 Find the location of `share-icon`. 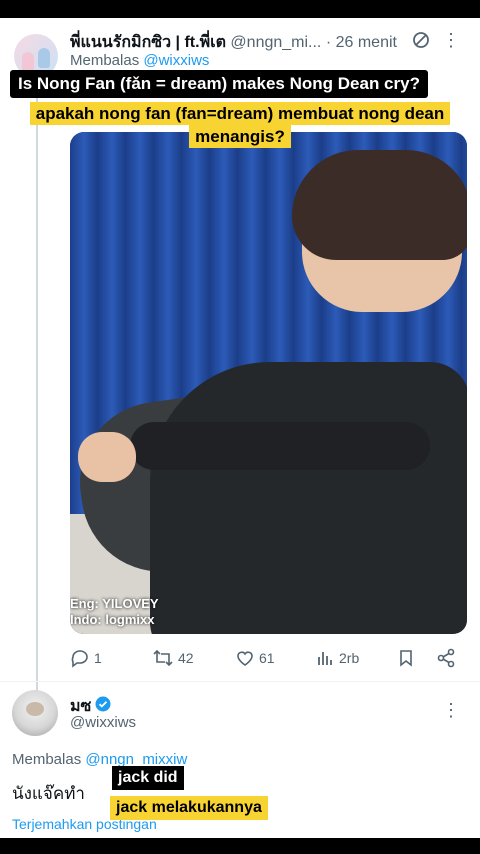

share-icon is located at coordinates (446, 658).